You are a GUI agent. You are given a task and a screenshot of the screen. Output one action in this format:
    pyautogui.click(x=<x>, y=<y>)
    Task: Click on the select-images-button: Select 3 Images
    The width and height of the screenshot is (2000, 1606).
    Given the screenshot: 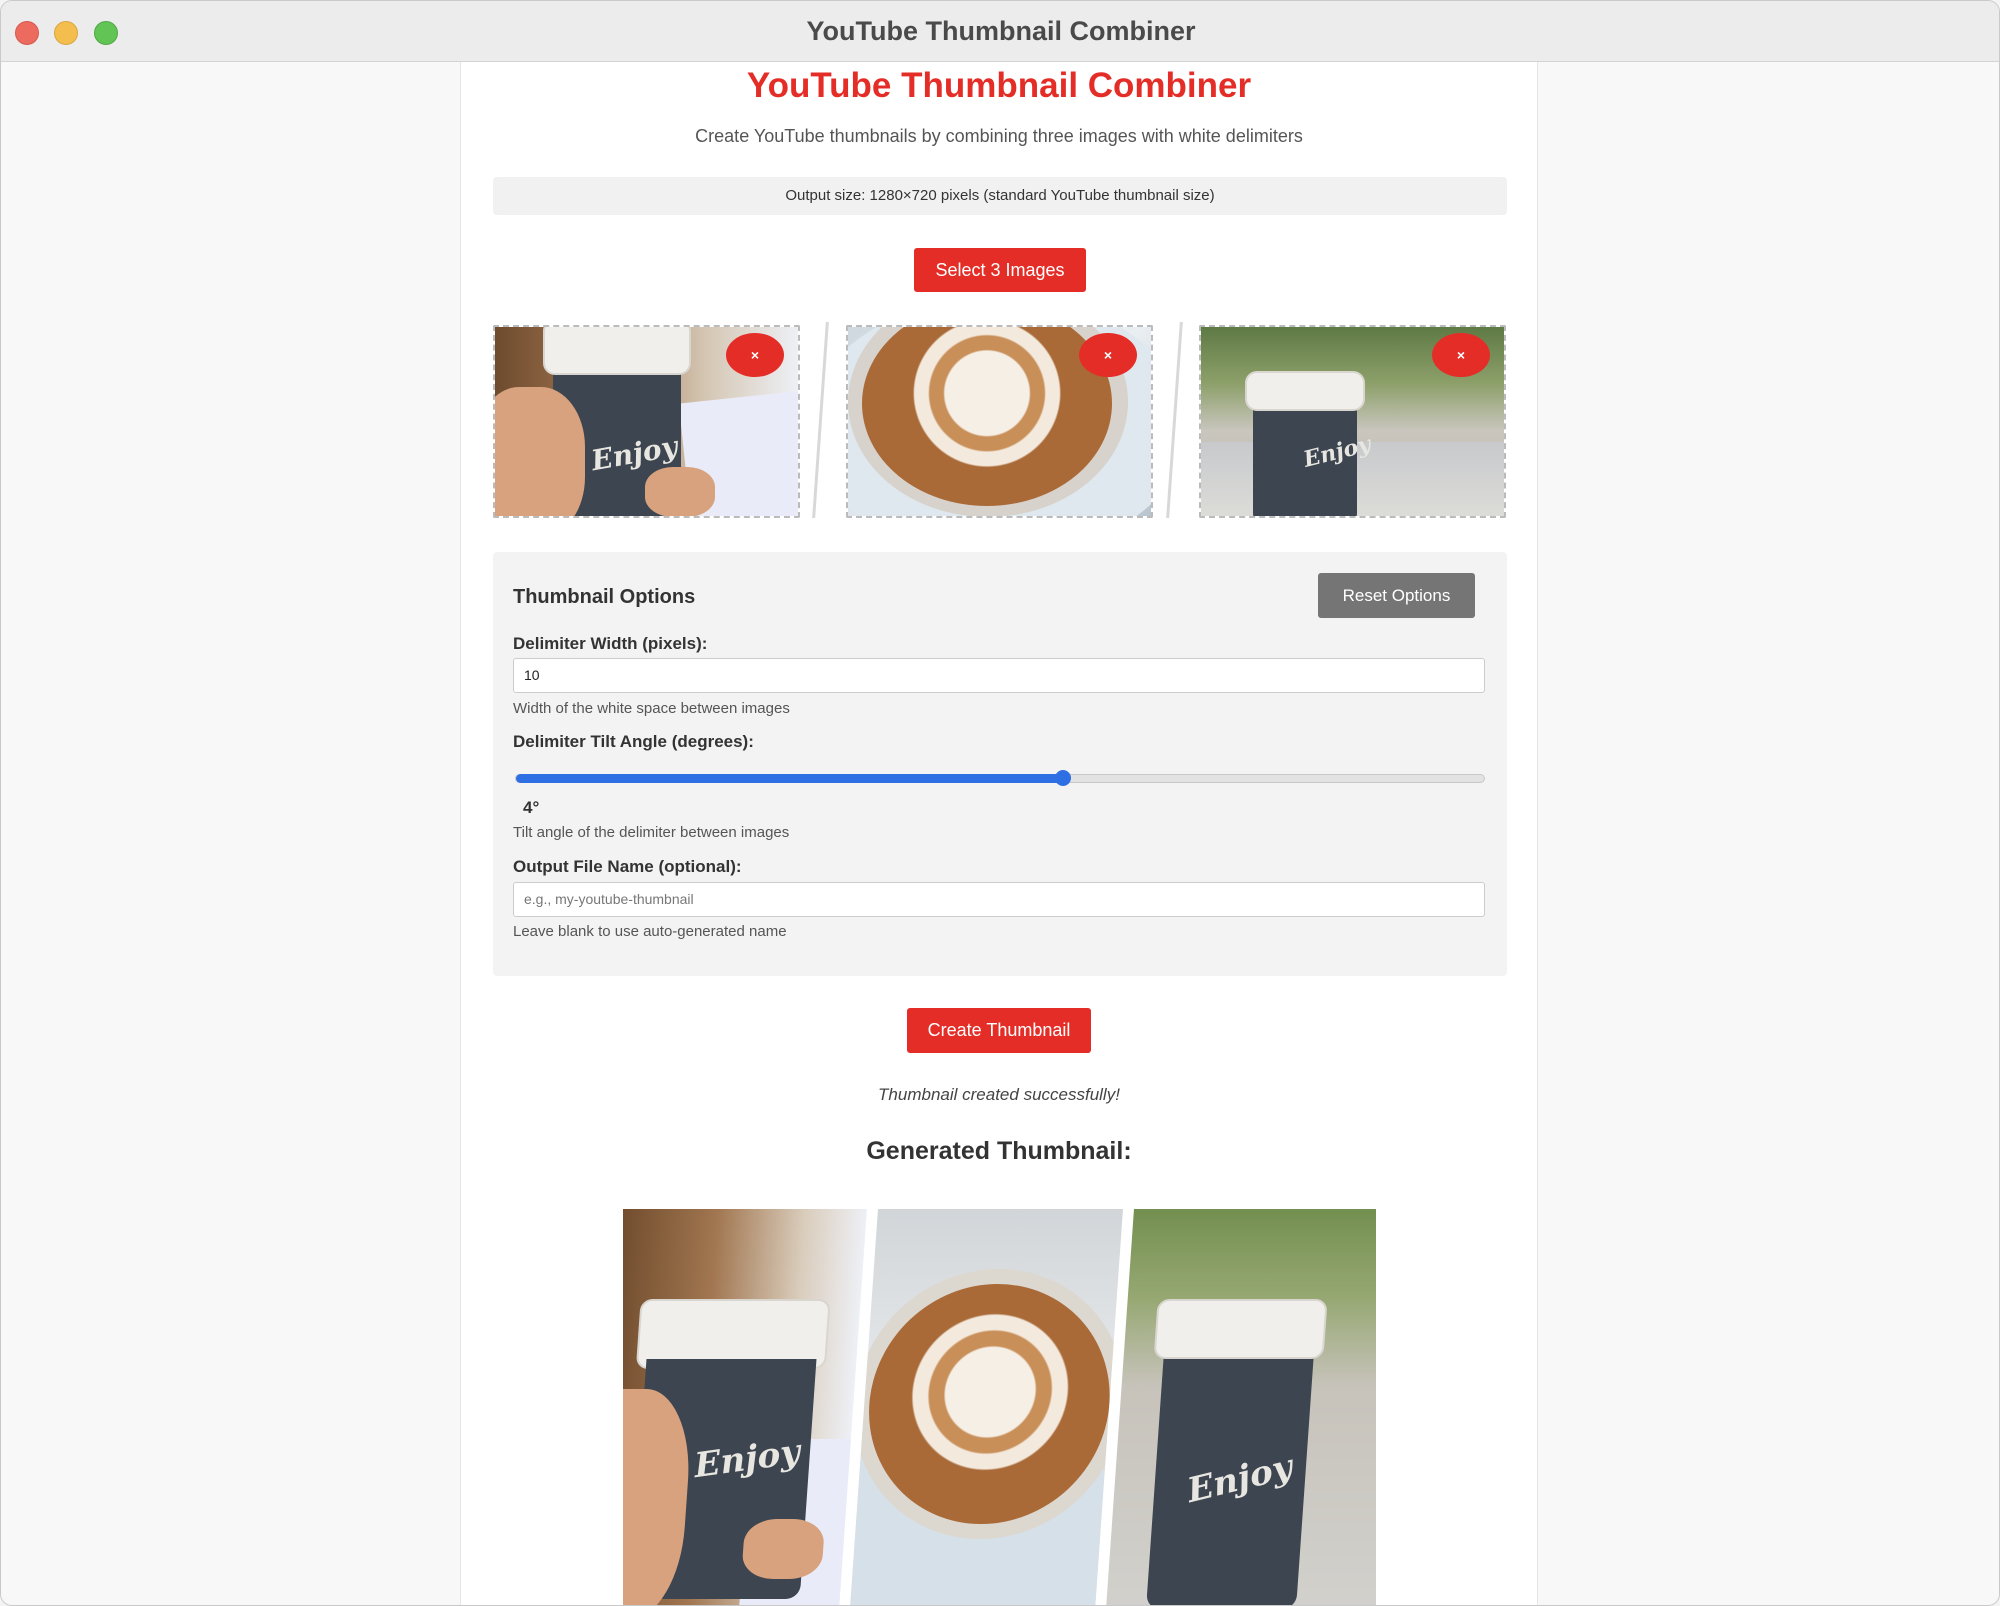 What is the action you would take?
    pyautogui.click(x=1000, y=270)
    